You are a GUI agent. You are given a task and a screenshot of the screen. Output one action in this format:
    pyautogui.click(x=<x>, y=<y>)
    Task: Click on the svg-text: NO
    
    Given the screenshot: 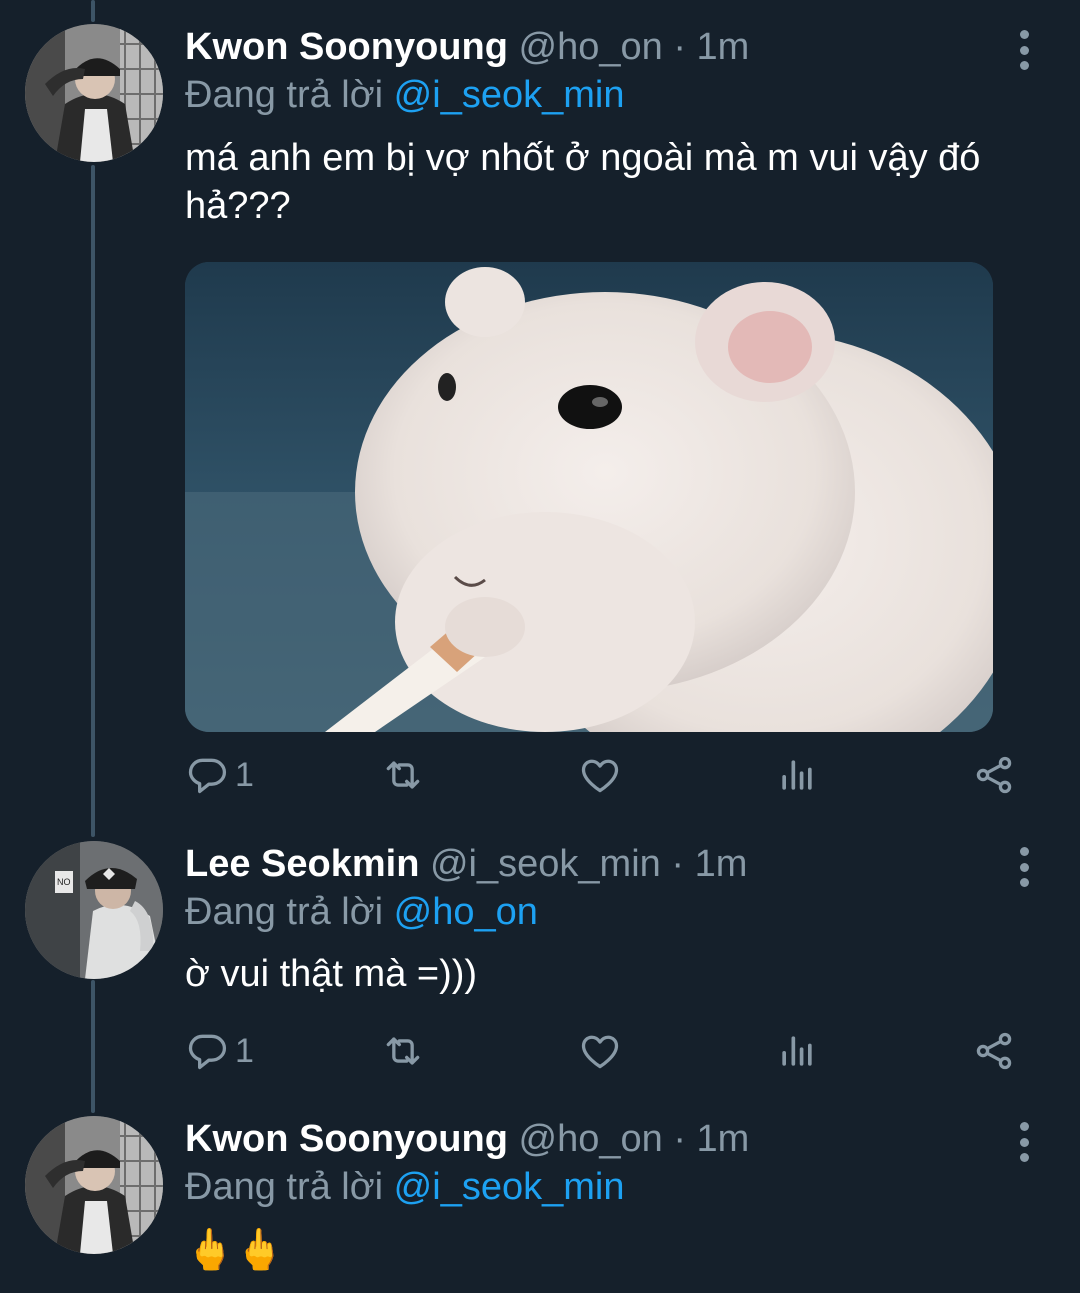 What is the action you would take?
    pyautogui.click(x=64, y=882)
    